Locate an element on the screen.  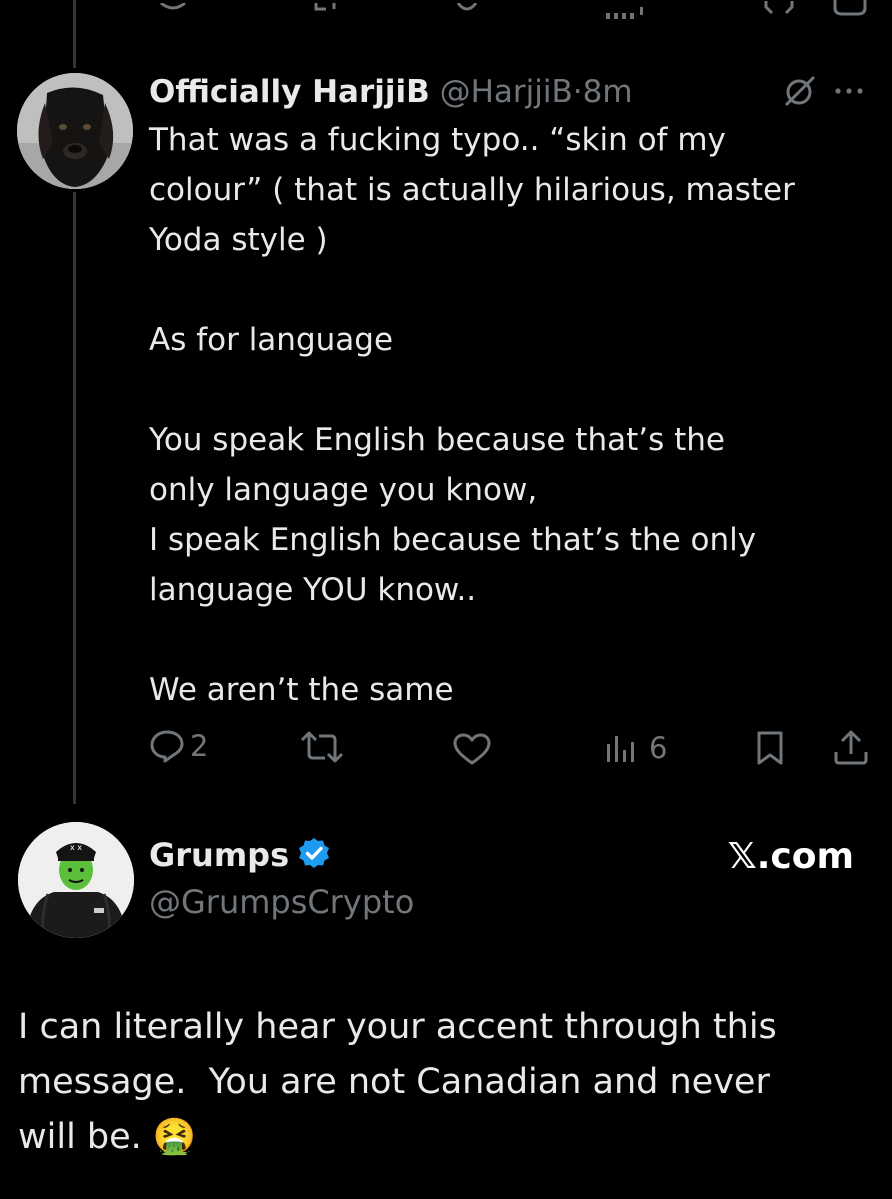
view-count: 6 is located at coordinates (658, 748).